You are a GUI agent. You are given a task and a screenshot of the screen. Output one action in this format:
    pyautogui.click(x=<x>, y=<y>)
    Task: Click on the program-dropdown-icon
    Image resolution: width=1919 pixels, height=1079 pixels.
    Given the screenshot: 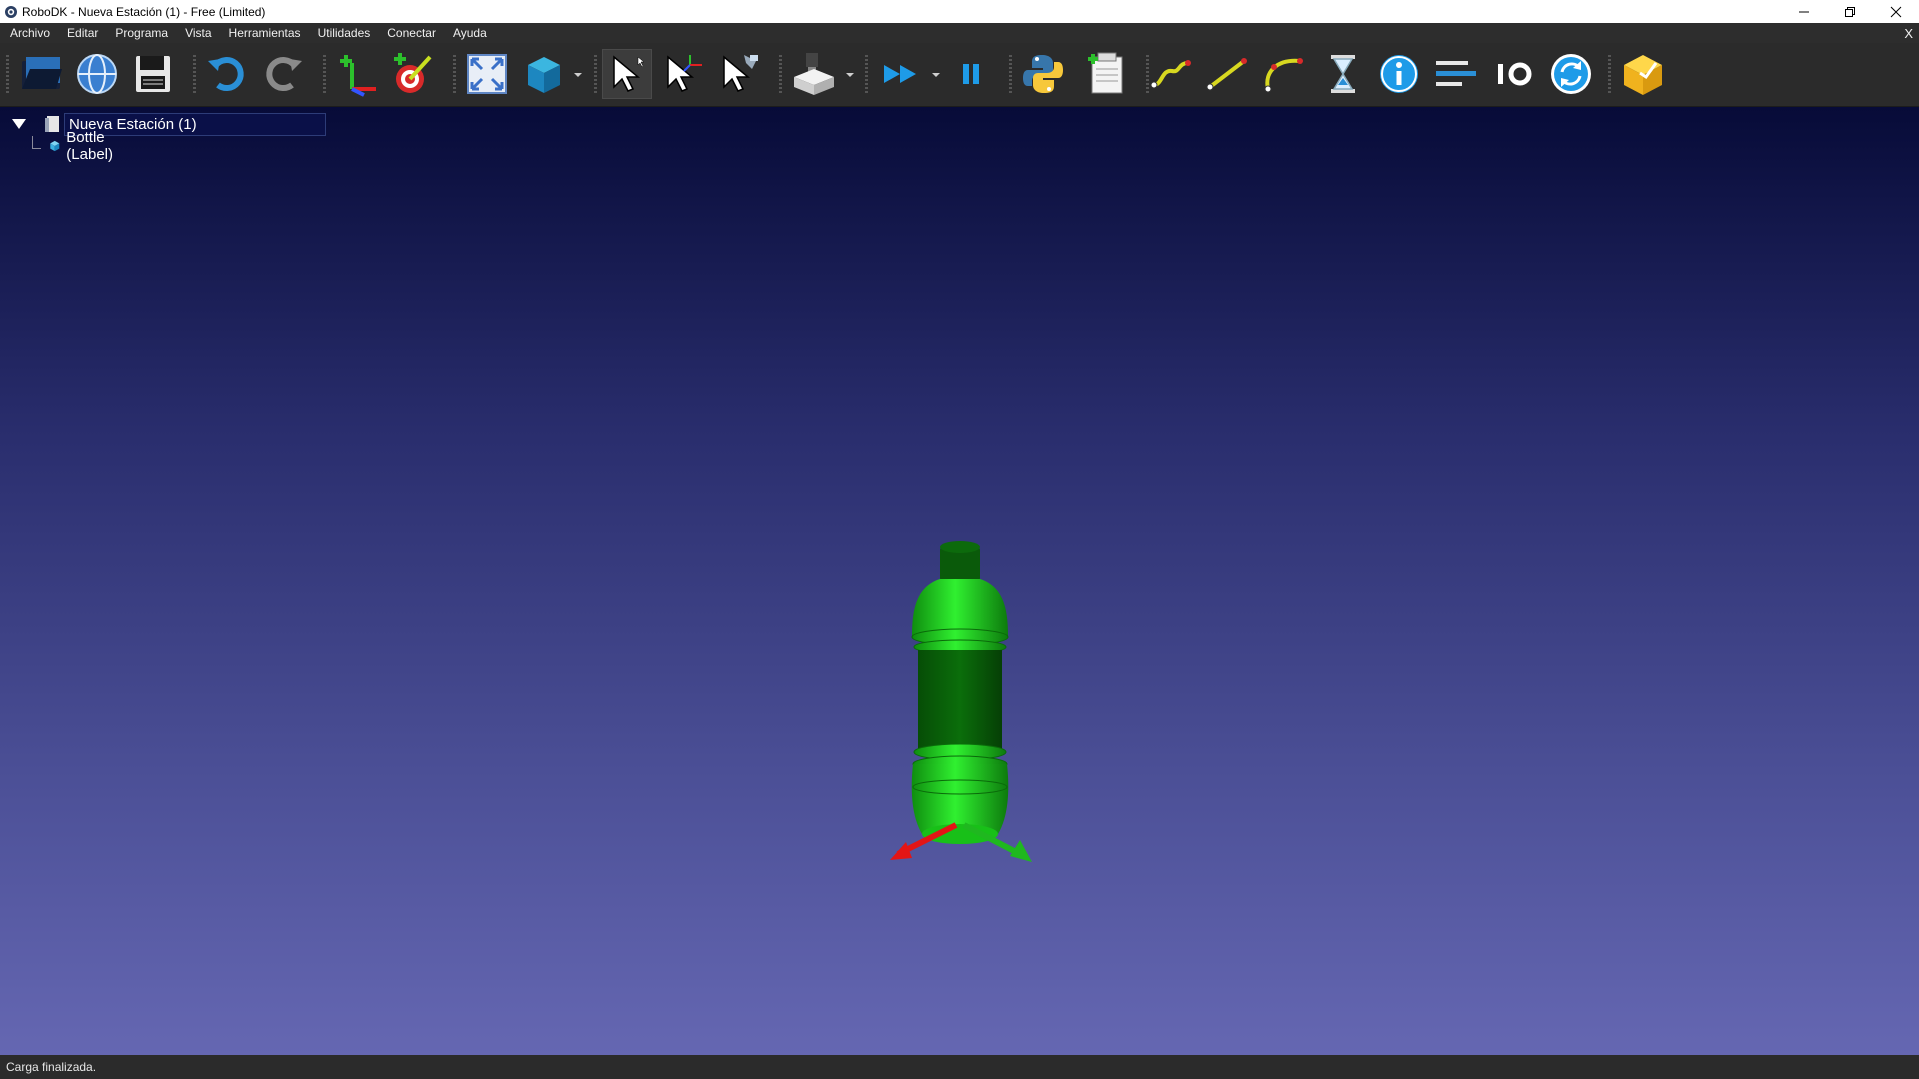 What is the action you would take?
    pyautogui.click(x=850, y=75)
    